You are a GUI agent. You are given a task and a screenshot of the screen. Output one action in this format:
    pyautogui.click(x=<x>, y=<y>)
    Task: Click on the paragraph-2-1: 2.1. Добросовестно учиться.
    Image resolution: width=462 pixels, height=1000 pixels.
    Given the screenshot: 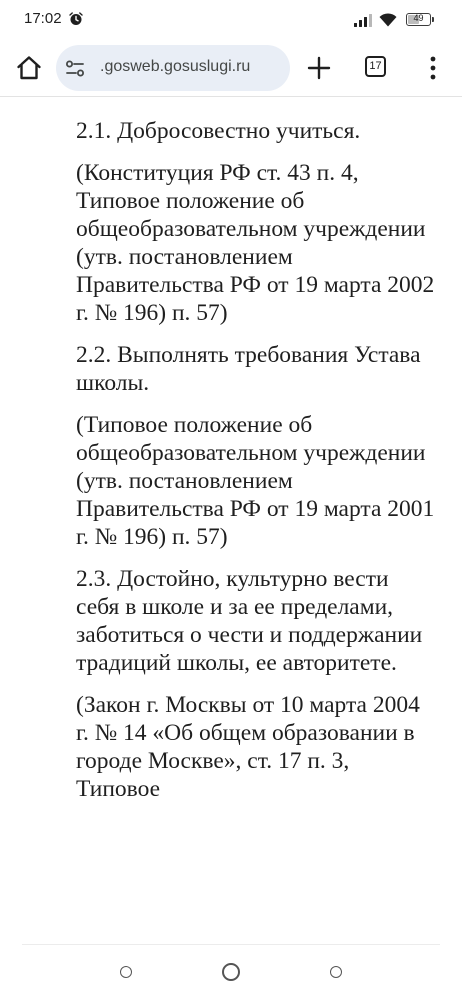 What is the action you would take?
    pyautogui.click(x=218, y=131)
    